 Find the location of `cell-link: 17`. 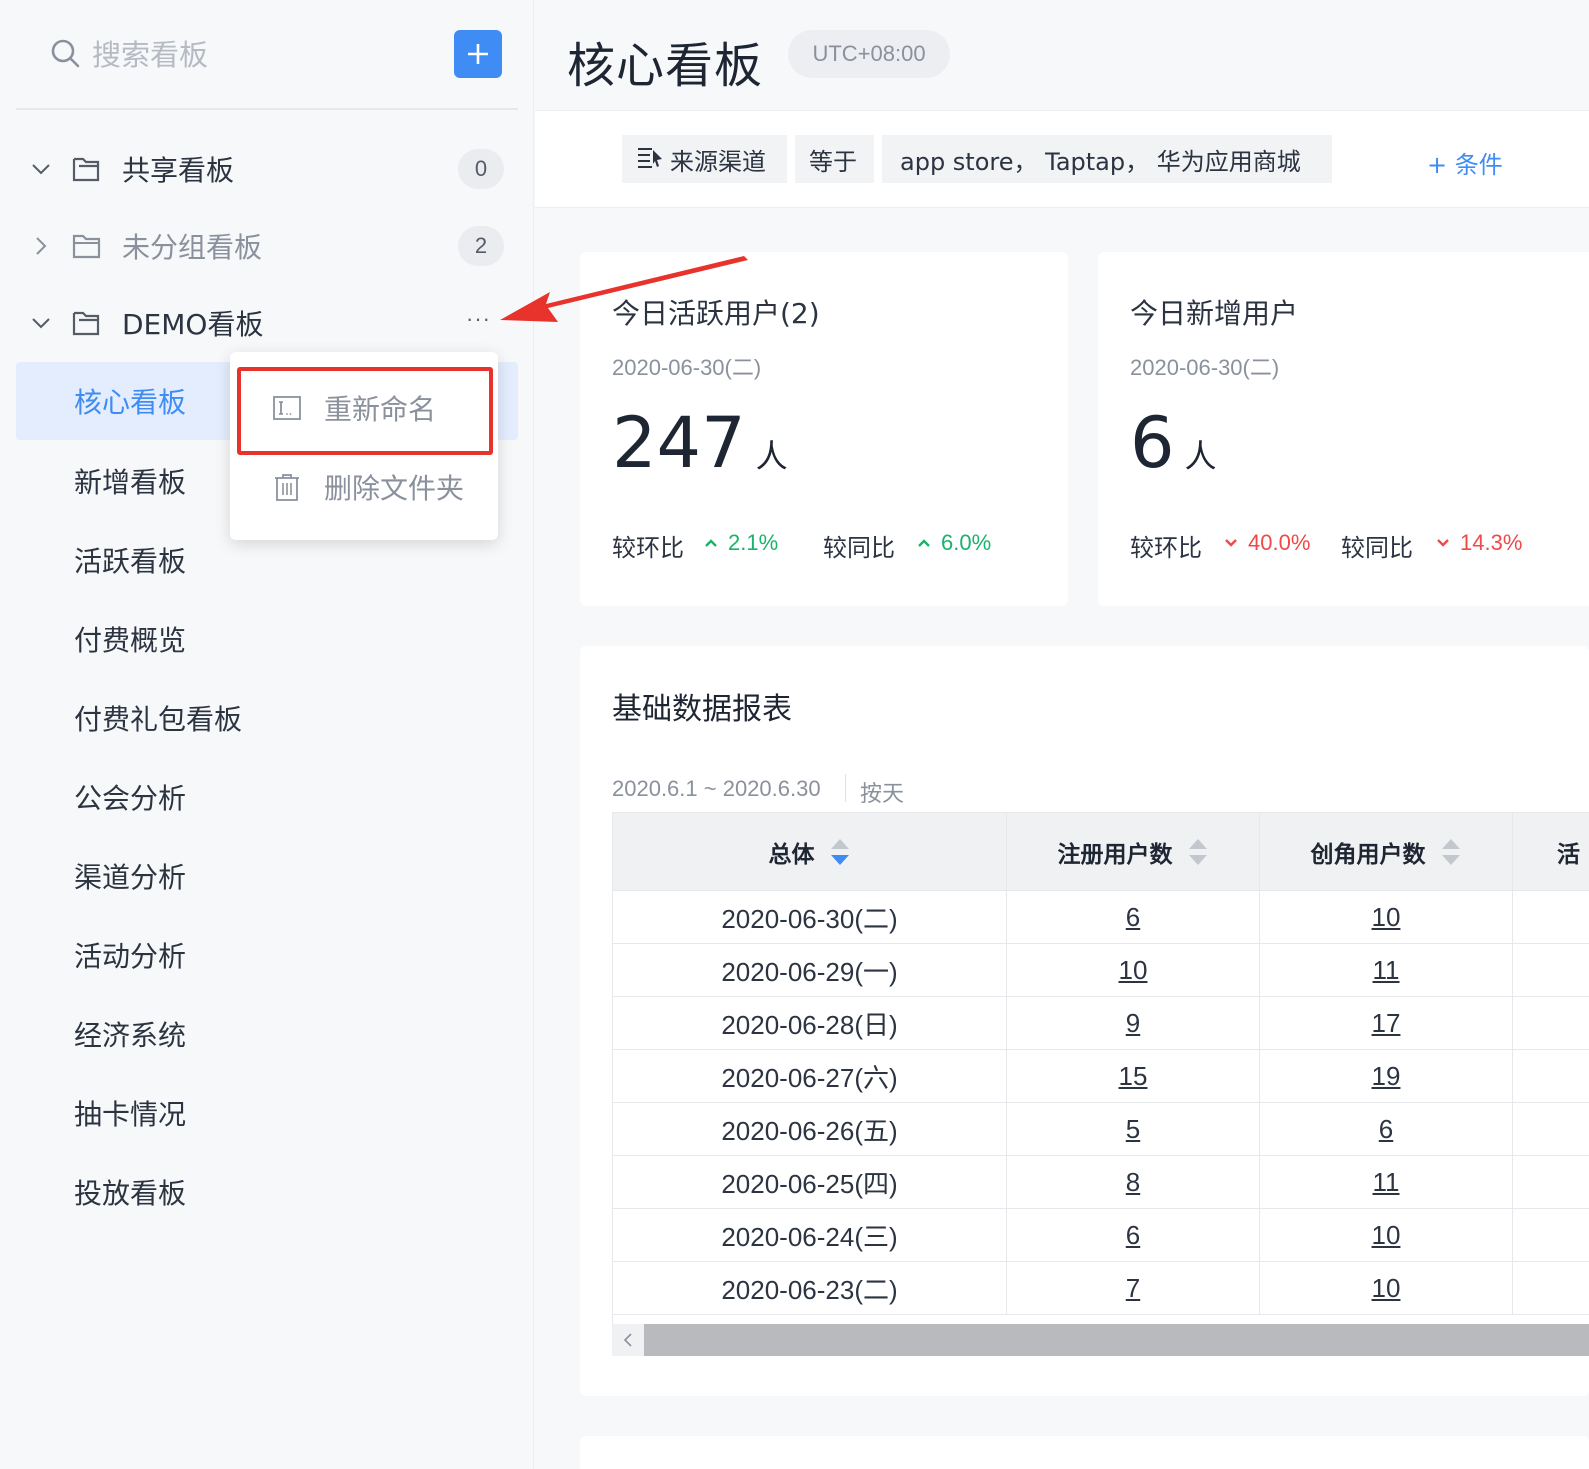

cell-link: 17 is located at coordinates (1386, 1023).